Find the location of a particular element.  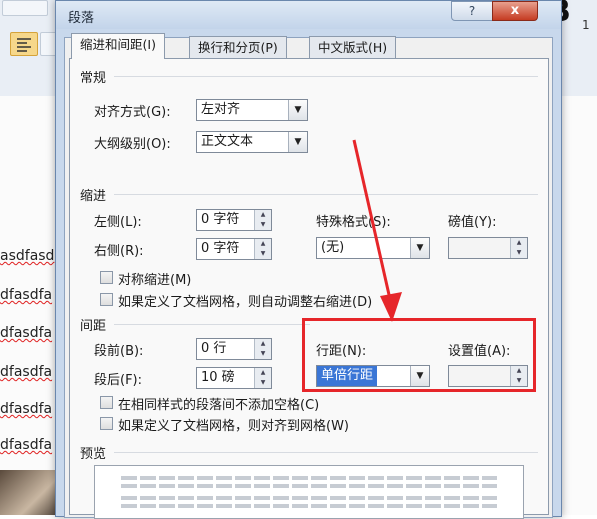

tab-asian-typography: 中文版式(H) is located at coordinates (353, 47).